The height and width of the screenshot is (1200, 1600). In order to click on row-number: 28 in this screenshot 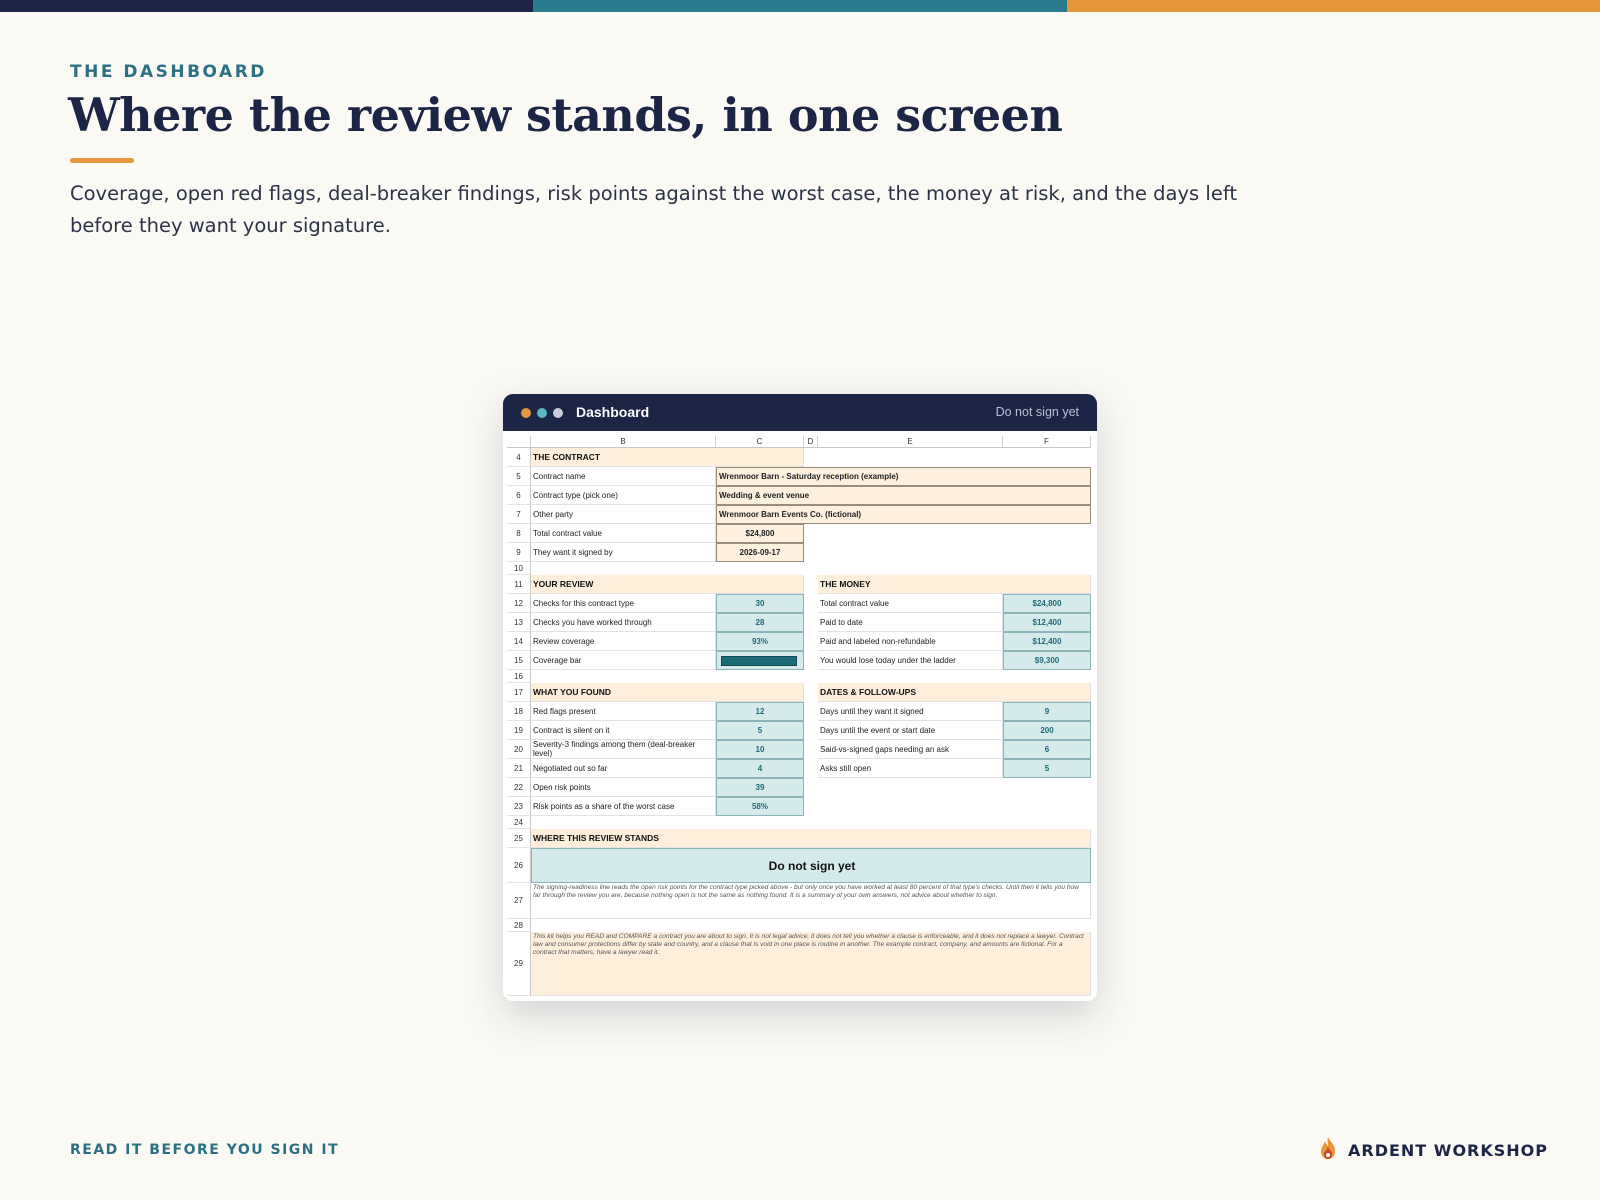, I will do `click(519, 925)`.